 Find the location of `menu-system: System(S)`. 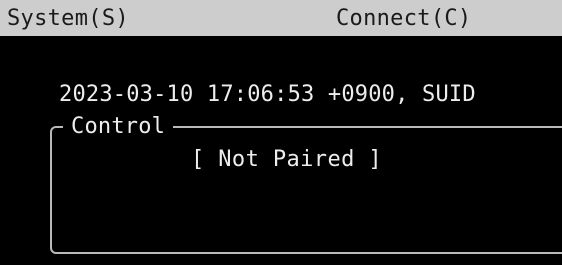

menu-system: System(S) is located at coordinates (68, 19).